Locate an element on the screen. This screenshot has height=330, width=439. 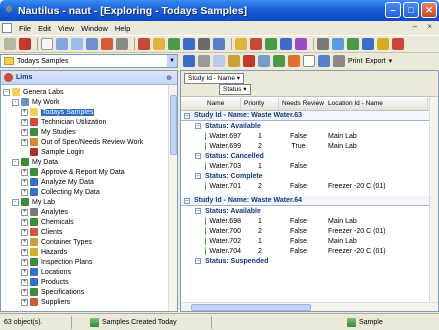
lims-tool-9-icon is located at coordinates (271, 44).